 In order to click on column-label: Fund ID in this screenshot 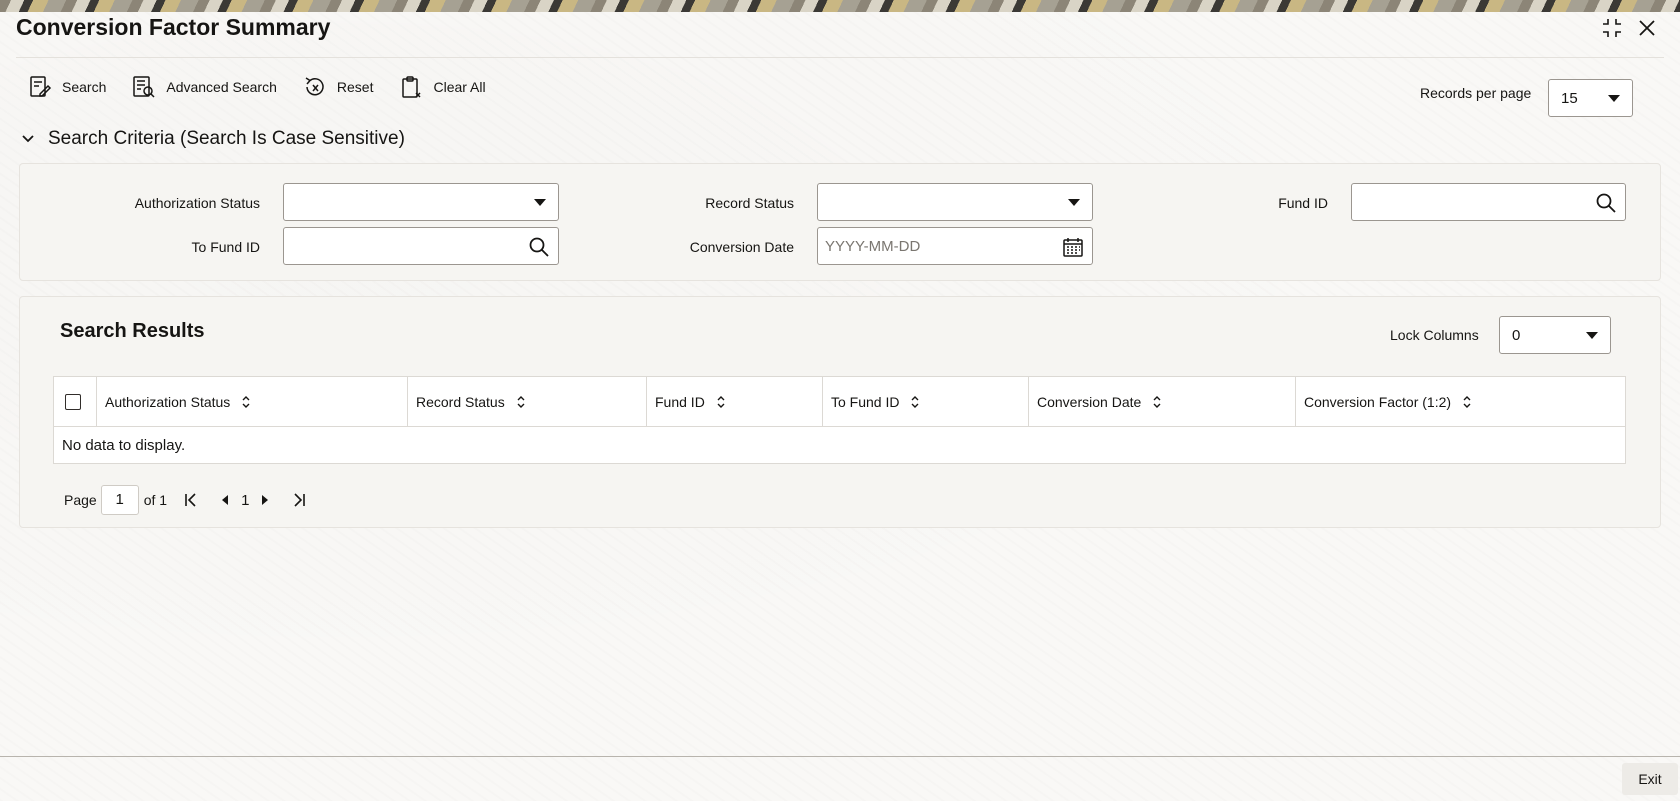, I will do `click(680, 401)`.